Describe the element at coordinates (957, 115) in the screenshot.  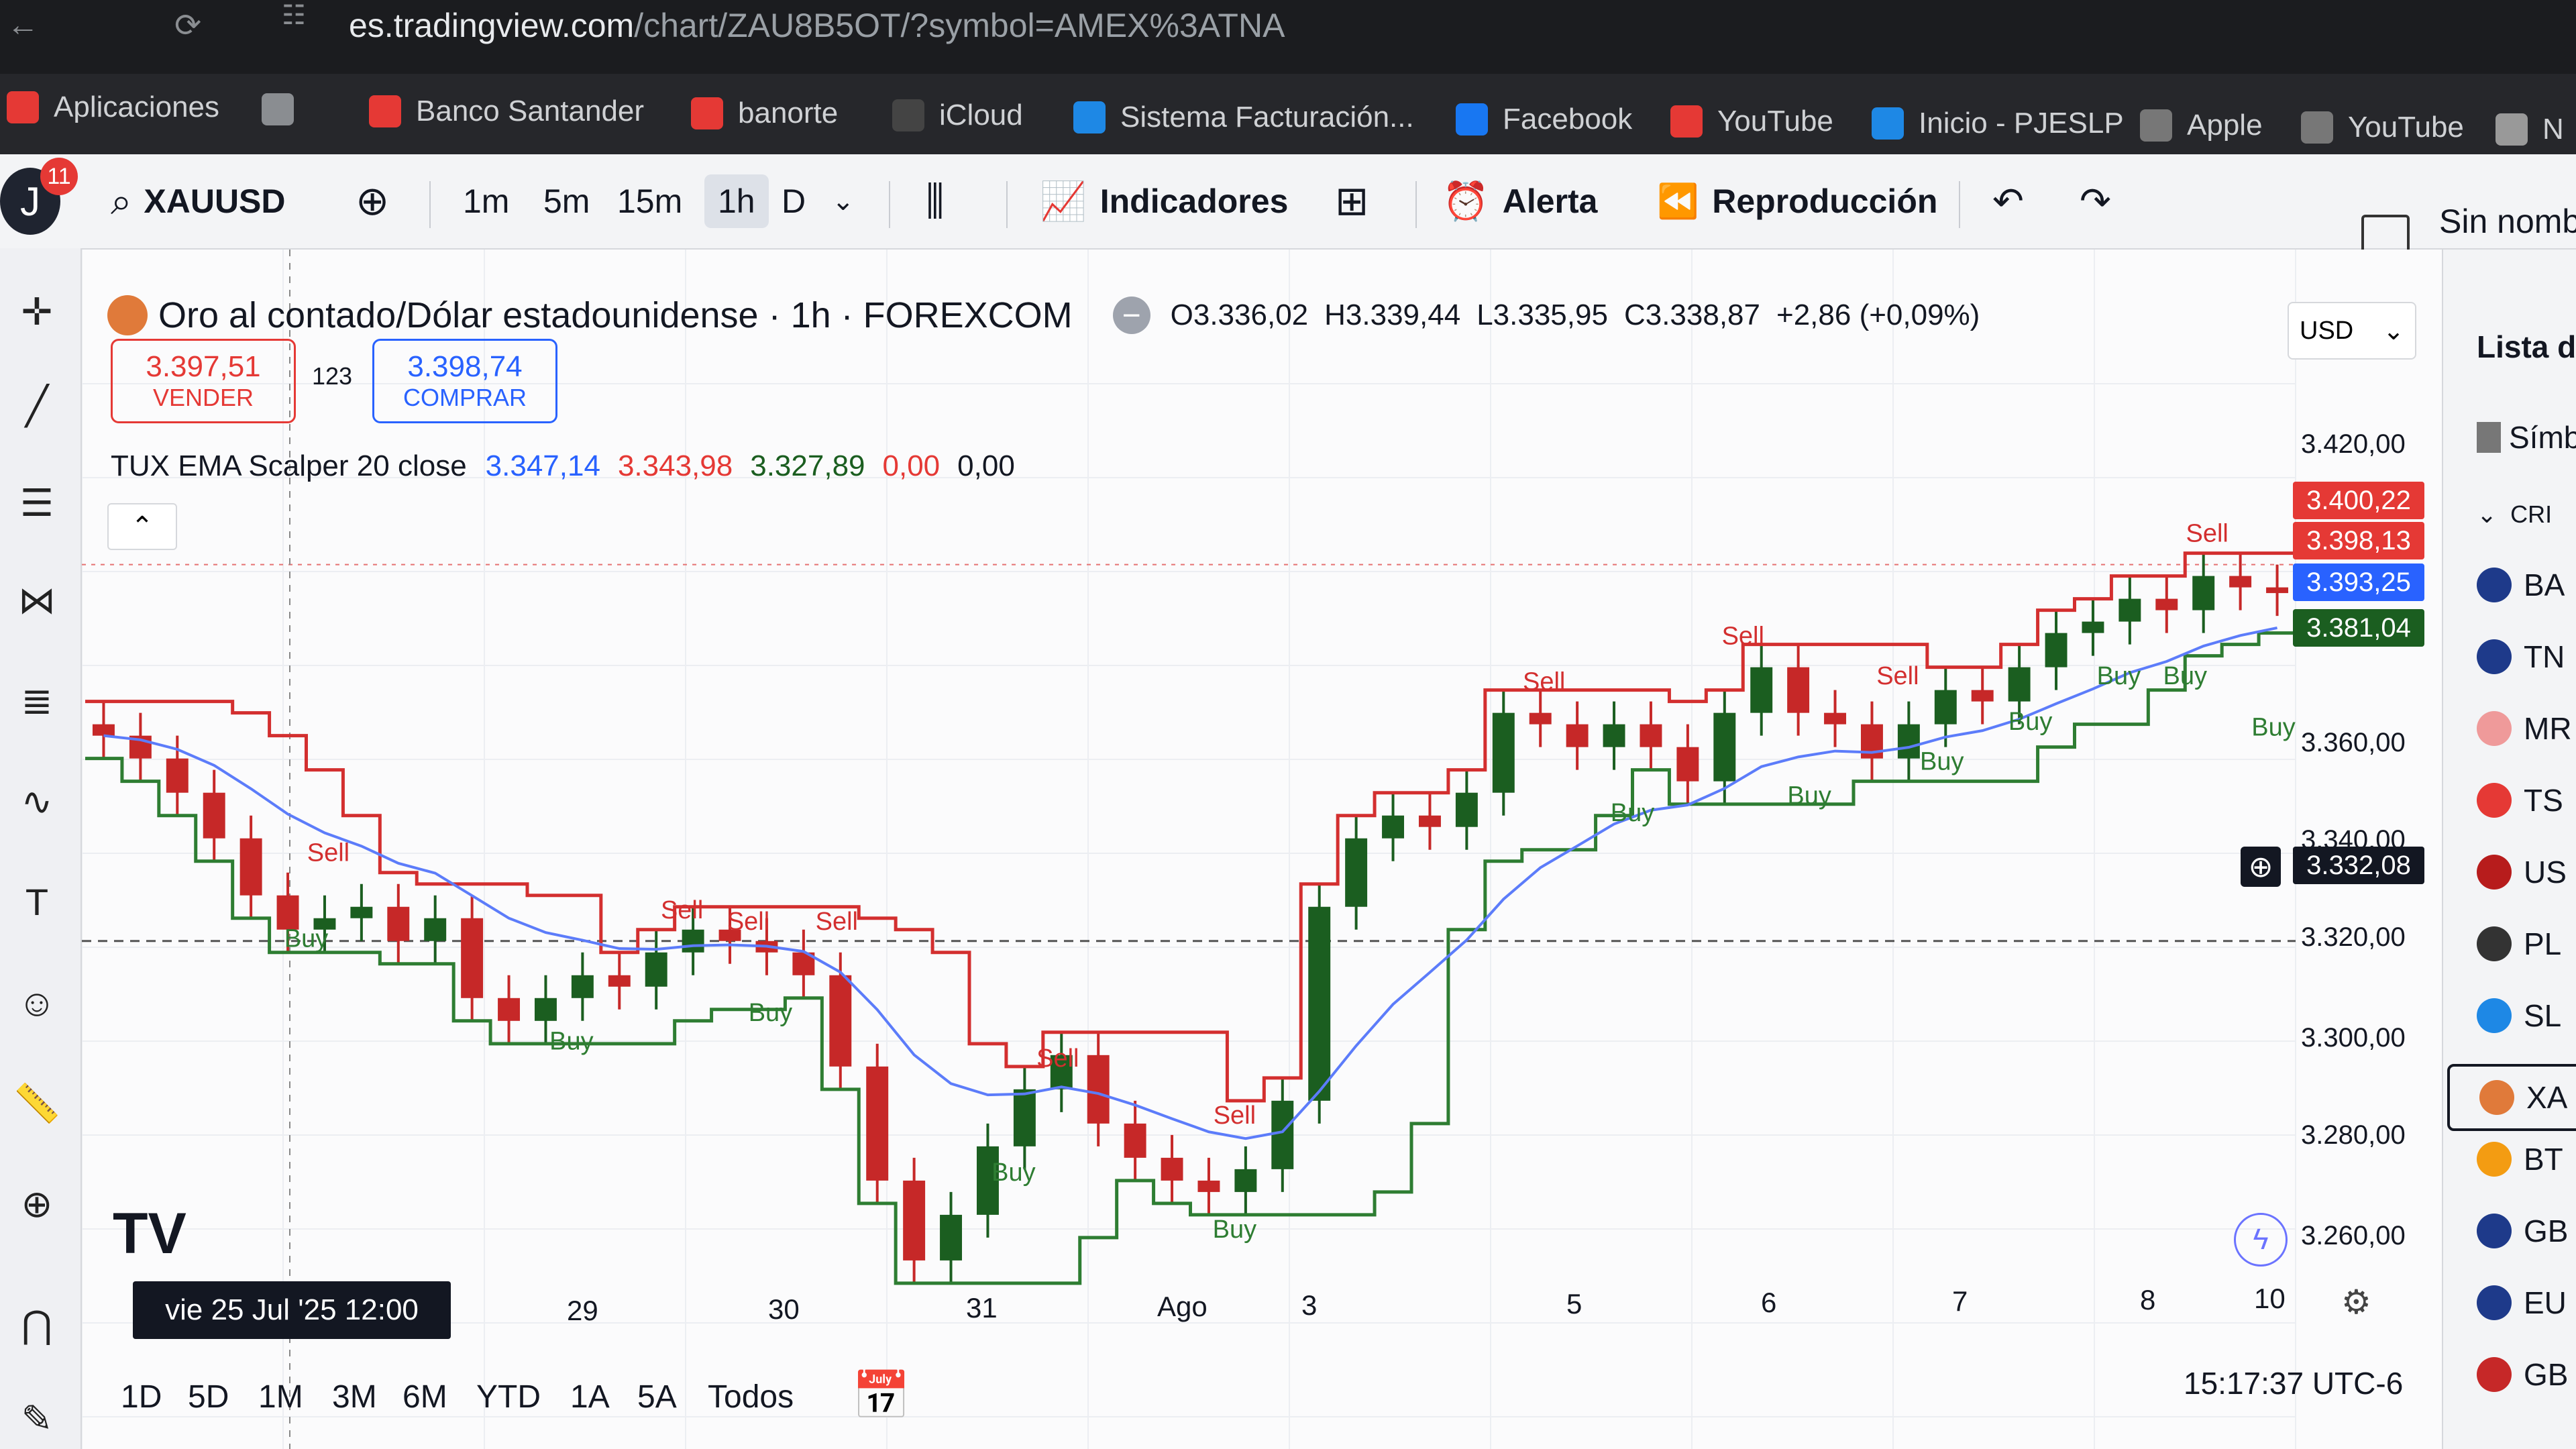
I see `bookmark-item: iCloud` at that location.